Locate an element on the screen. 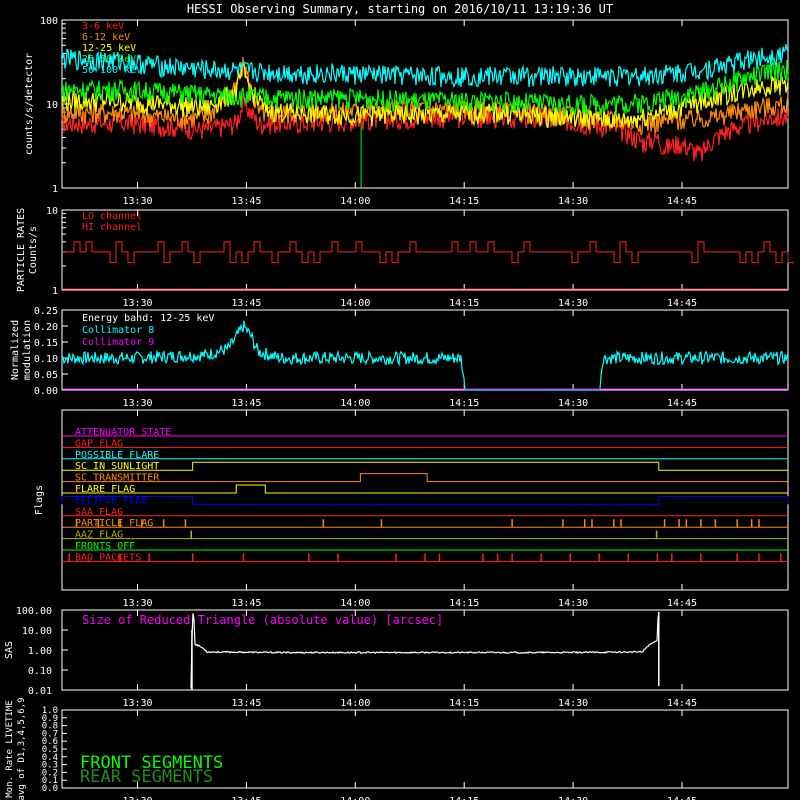  y-axis-label: modulation is located at coordinates (27, 350).